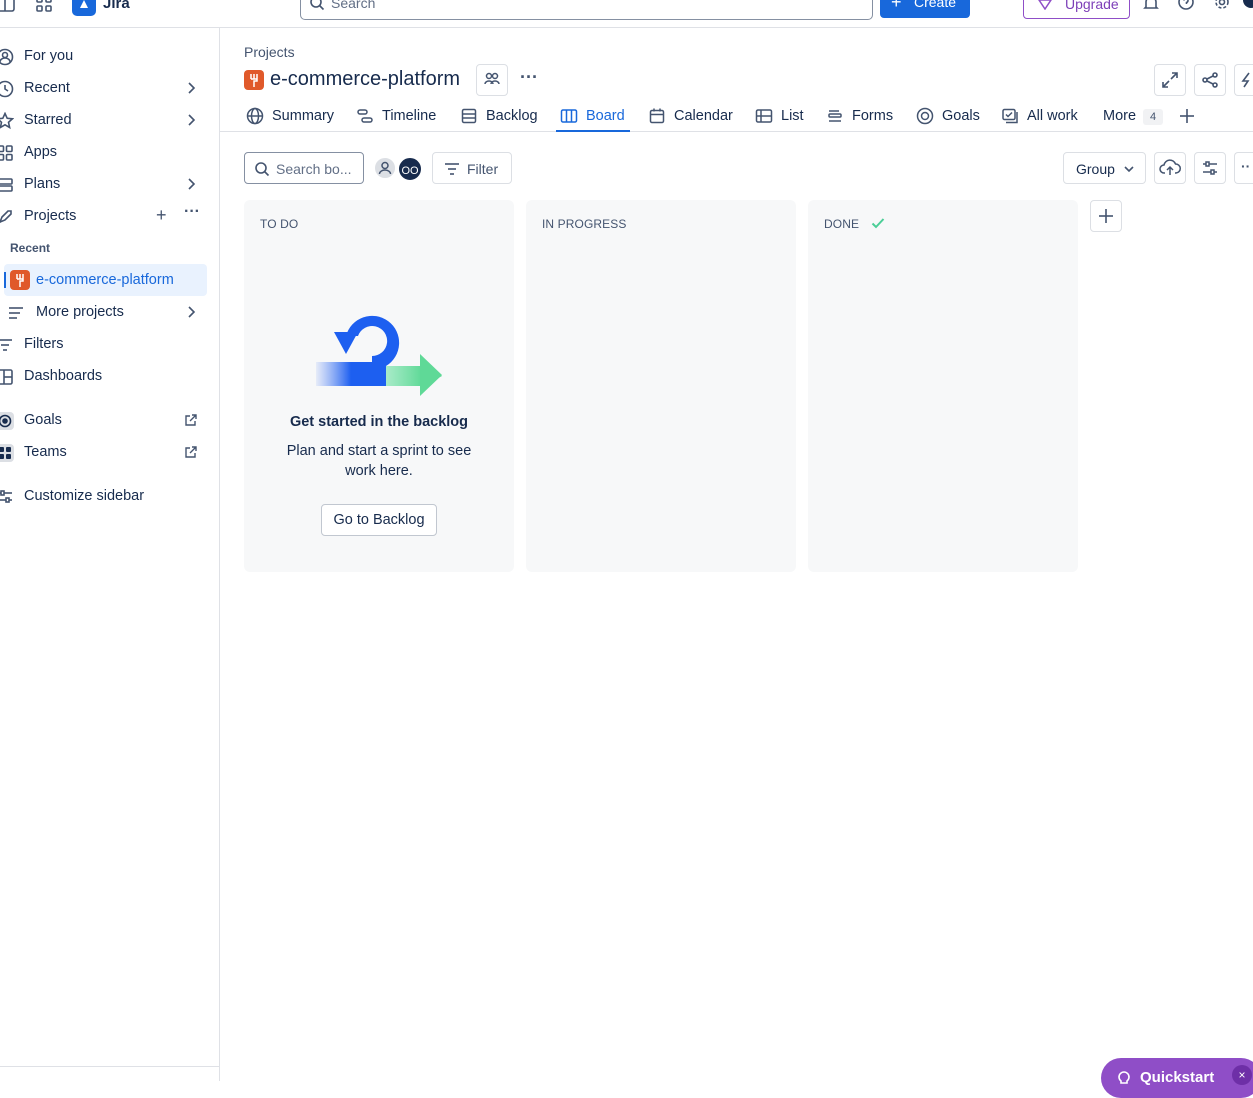 This screenshot has width=1253, height=1098. Describe the element at coordinates (303, 116) in the screenshot. I see `tab-label: Summary` at that location.